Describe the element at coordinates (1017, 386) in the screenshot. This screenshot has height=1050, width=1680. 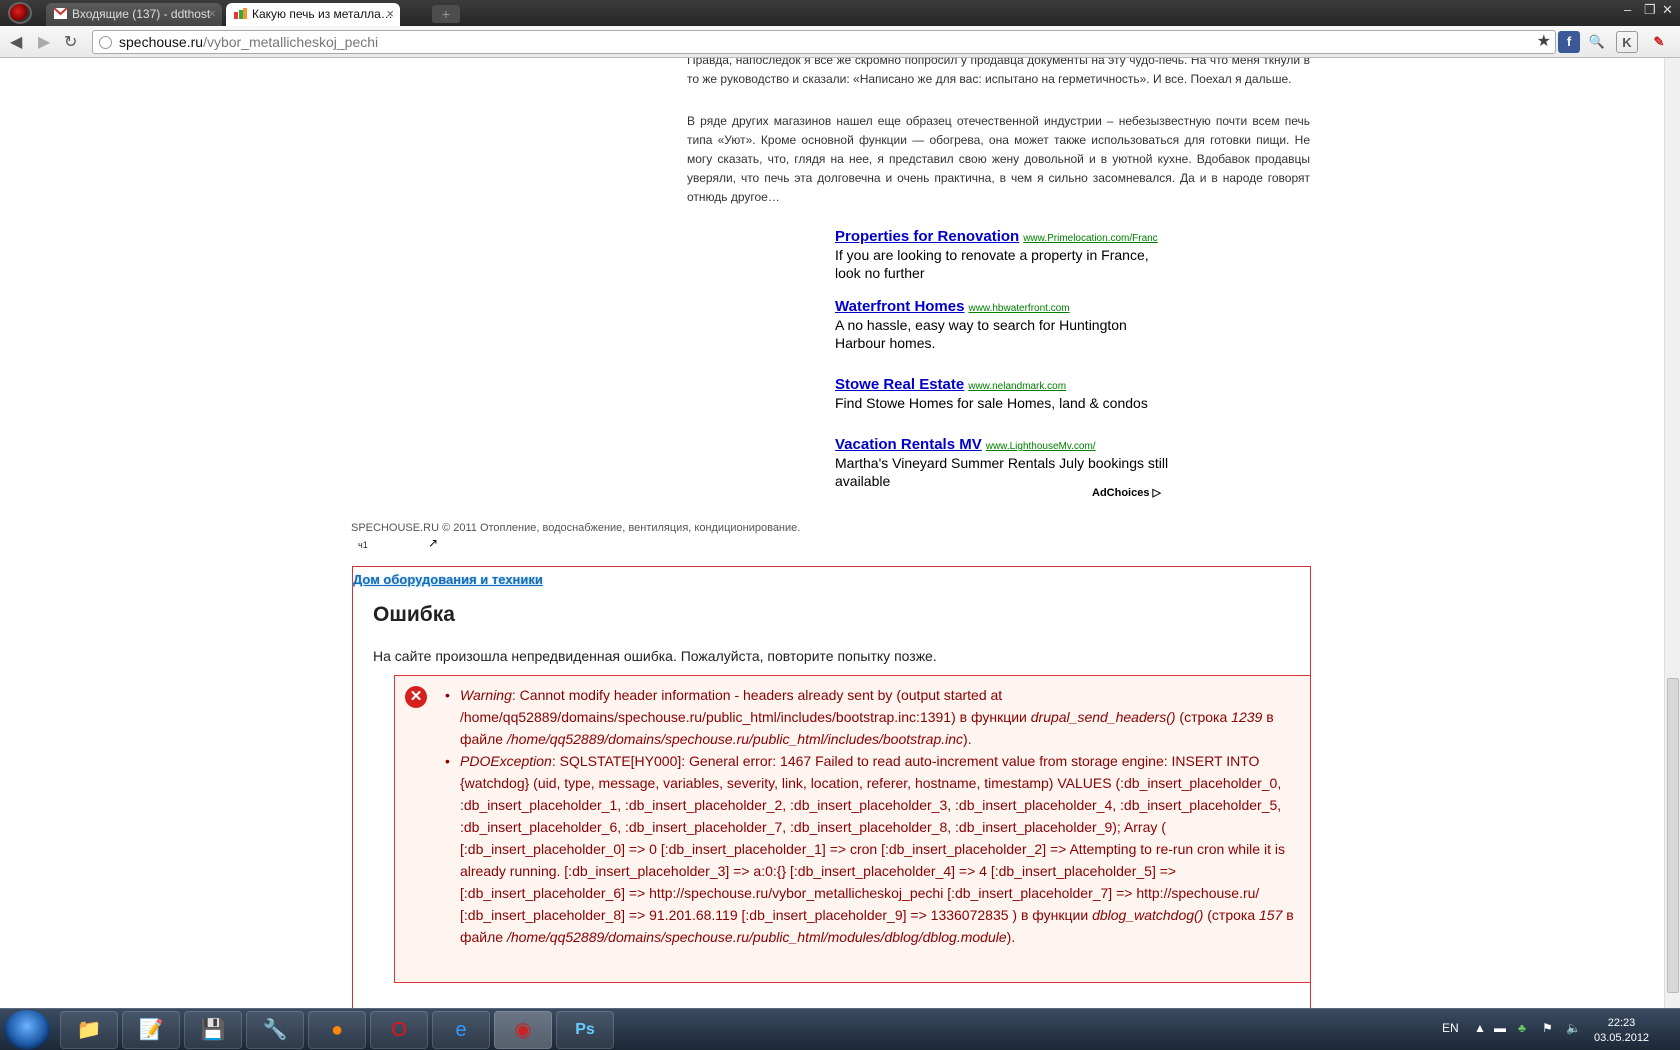
I see `ad-url-link: www.nelandmark.com` at that location.